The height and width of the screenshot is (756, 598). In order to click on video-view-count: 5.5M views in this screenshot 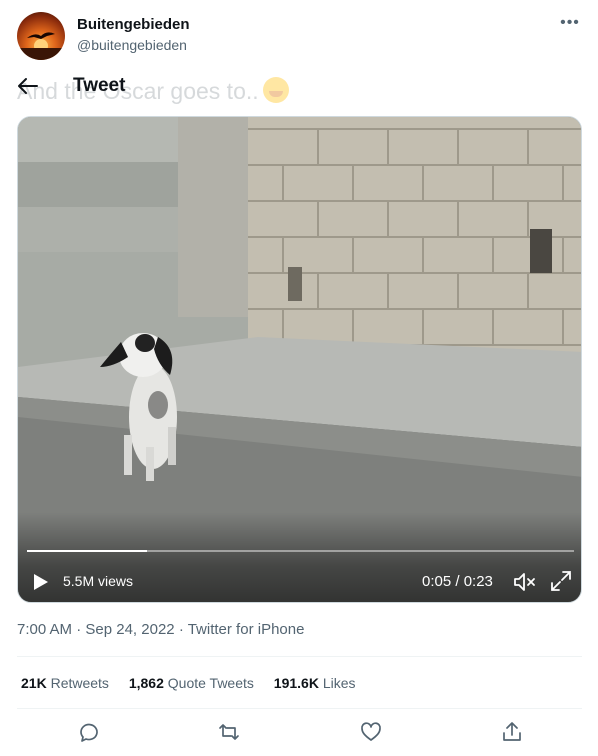, I will do `click(98, 581)`.